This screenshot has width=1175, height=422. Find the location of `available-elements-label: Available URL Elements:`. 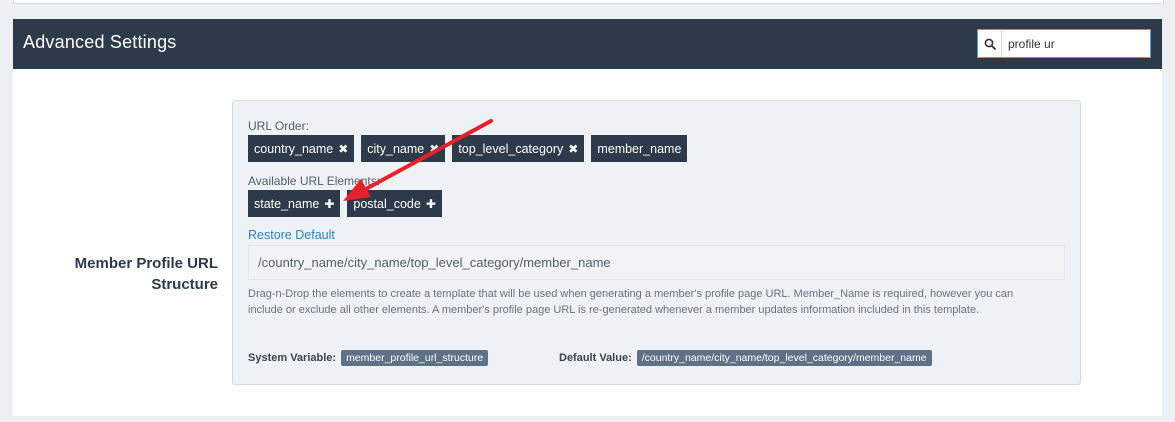

available-elements-label: Available URL Elements: is located at coordinates (314, 181).